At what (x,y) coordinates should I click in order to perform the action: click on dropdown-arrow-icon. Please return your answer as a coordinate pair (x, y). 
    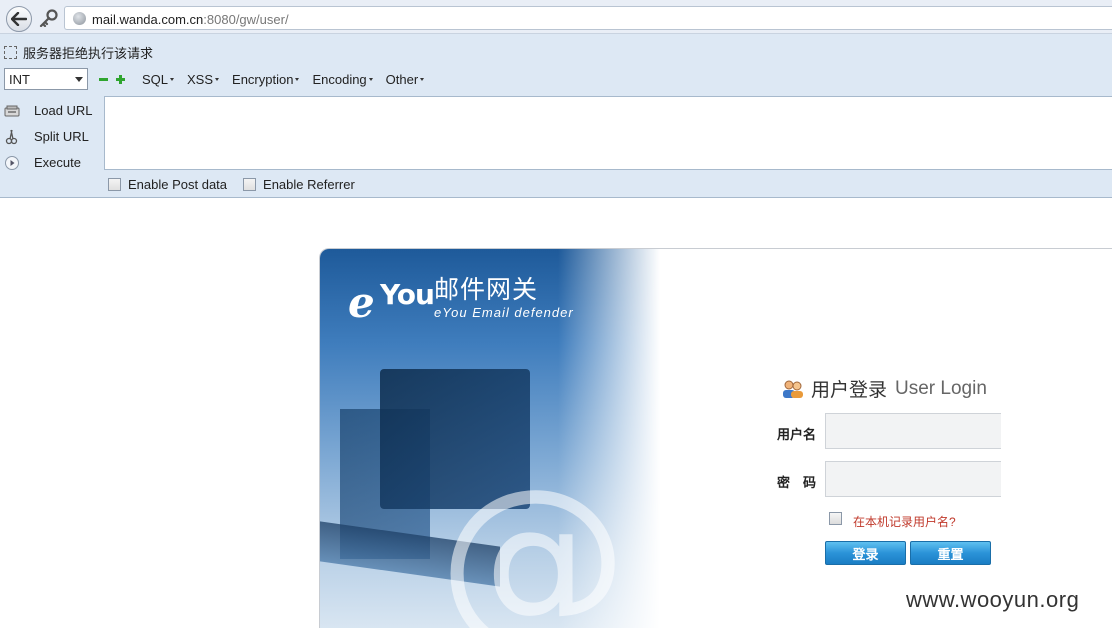
    Looking at the image, I should click on (79, 79).